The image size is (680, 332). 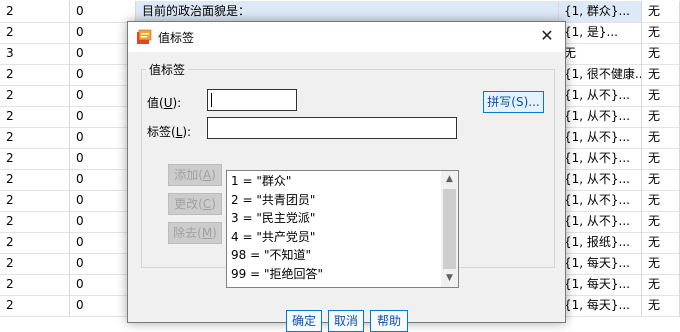 I want to click on list-item: 99 = "拒绝回答", so click(x=277, y=274).